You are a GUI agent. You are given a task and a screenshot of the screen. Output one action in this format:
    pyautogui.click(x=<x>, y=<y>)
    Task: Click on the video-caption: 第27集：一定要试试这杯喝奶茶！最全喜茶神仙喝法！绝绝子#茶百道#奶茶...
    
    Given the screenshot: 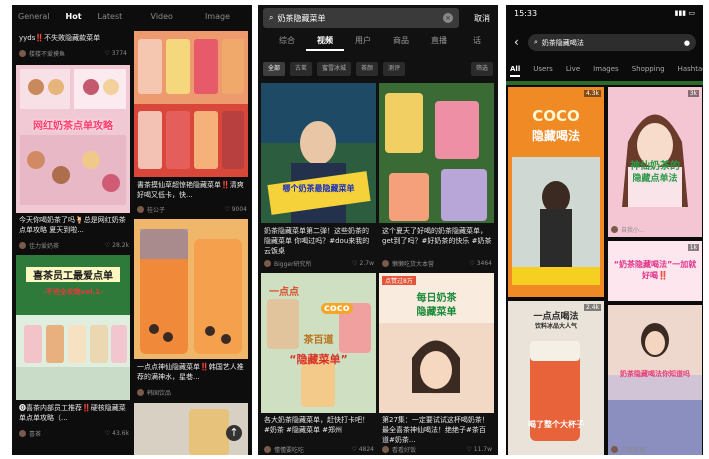 What is the action you would take?
    pyautogui.click(x=435, y=430)
    